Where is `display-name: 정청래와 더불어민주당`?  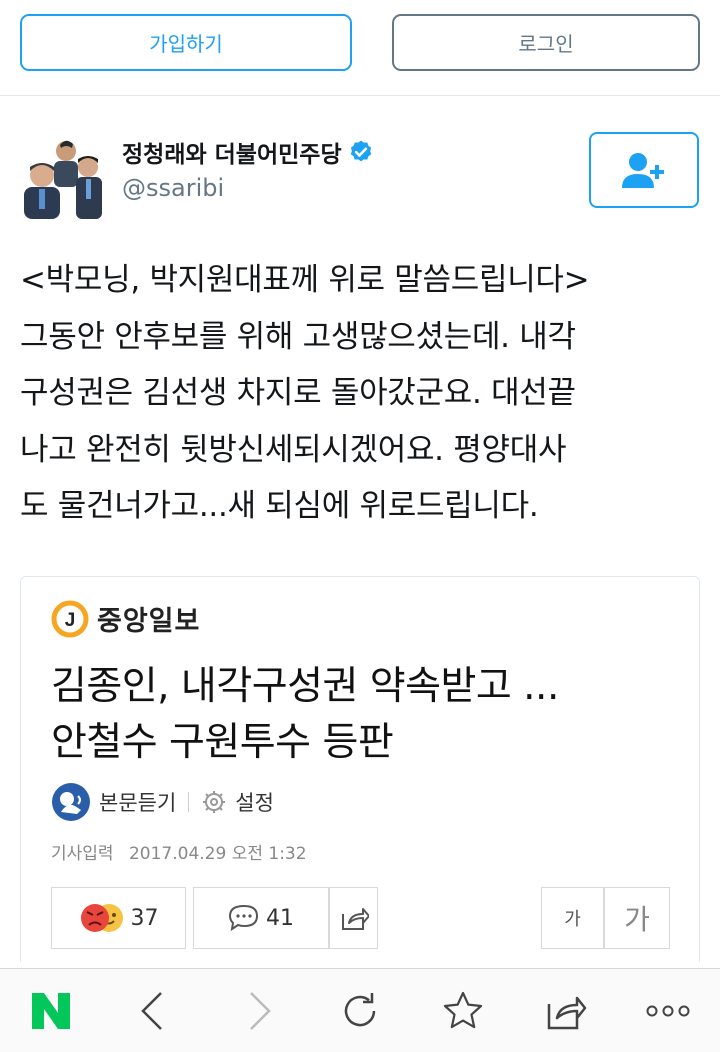
display-name: 정청래와 더불어민주당 is located at coordinates (232, 152).